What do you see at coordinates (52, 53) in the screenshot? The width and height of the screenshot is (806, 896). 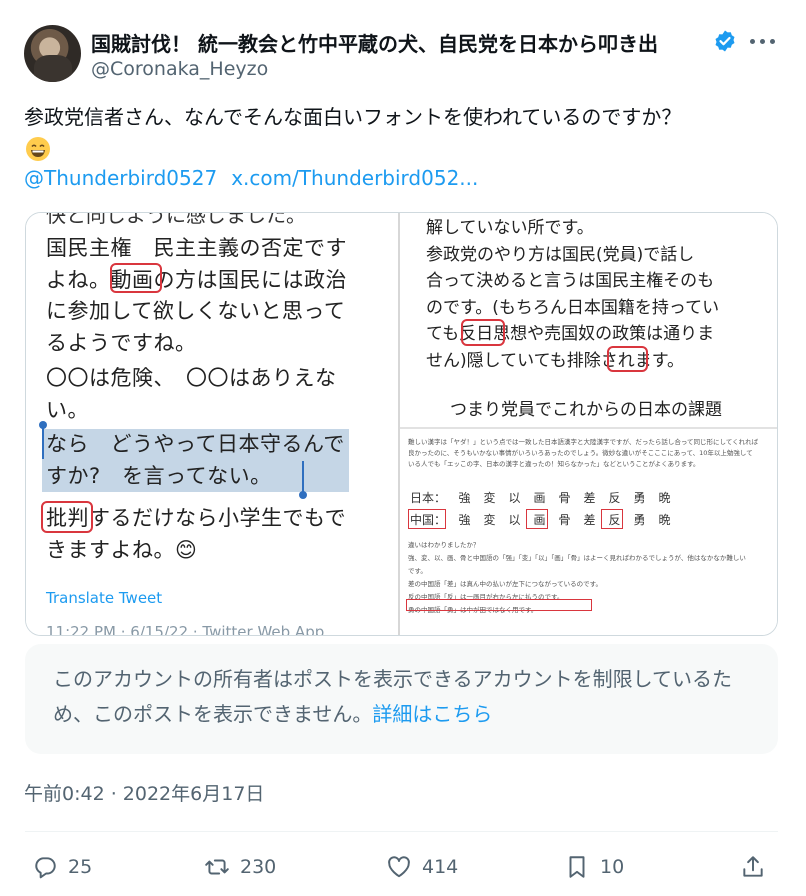 I see `avatar` at bounding box center [52, 53].